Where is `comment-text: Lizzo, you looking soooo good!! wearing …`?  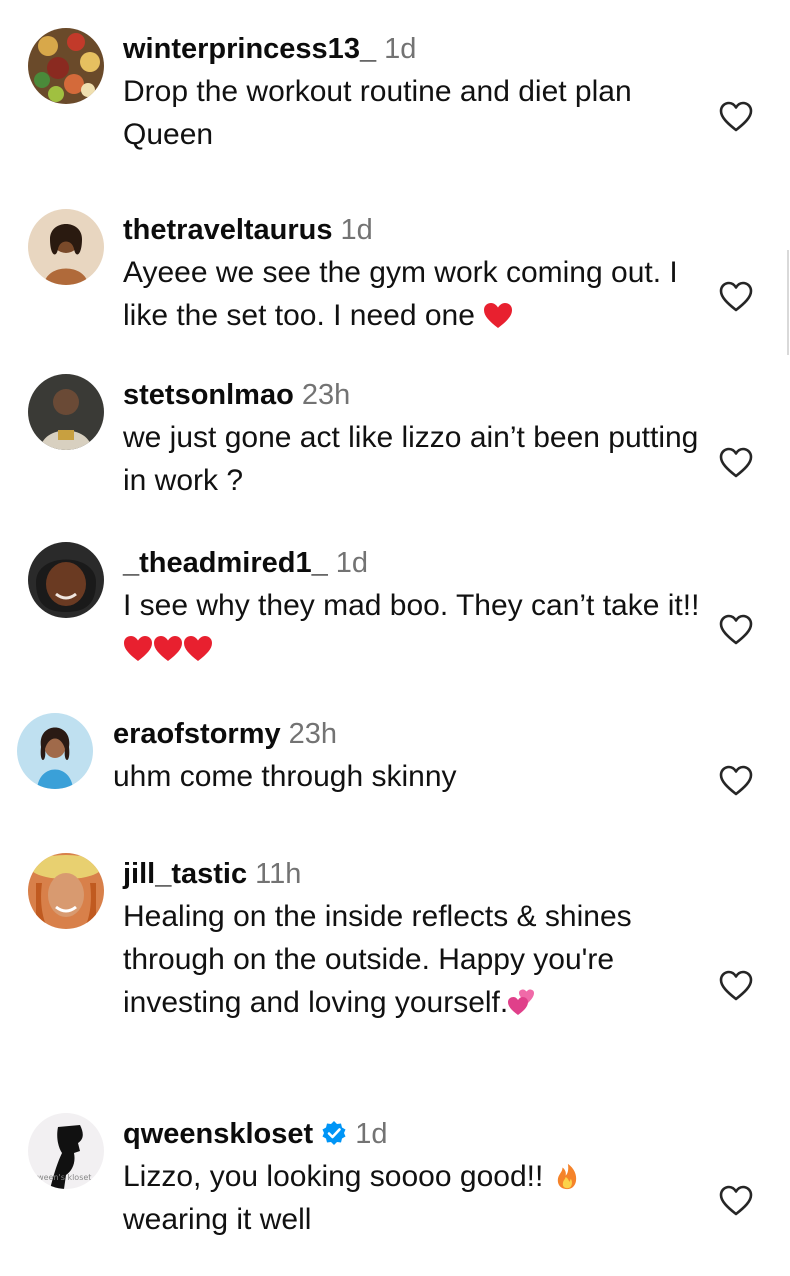
comment-text: Lizzo, you looking soooo good!! wearing … is located at coordinates (413, 1198).